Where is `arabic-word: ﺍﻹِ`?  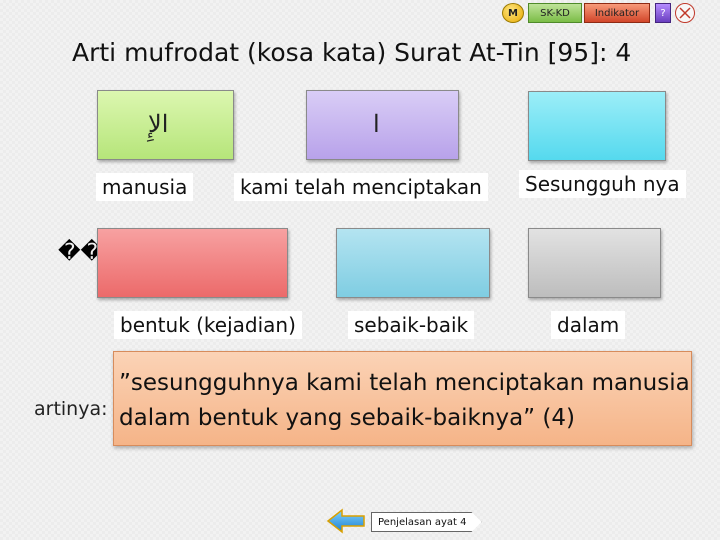
arabic-word: ﺍﻹِ is located at coordinates (158, 124).